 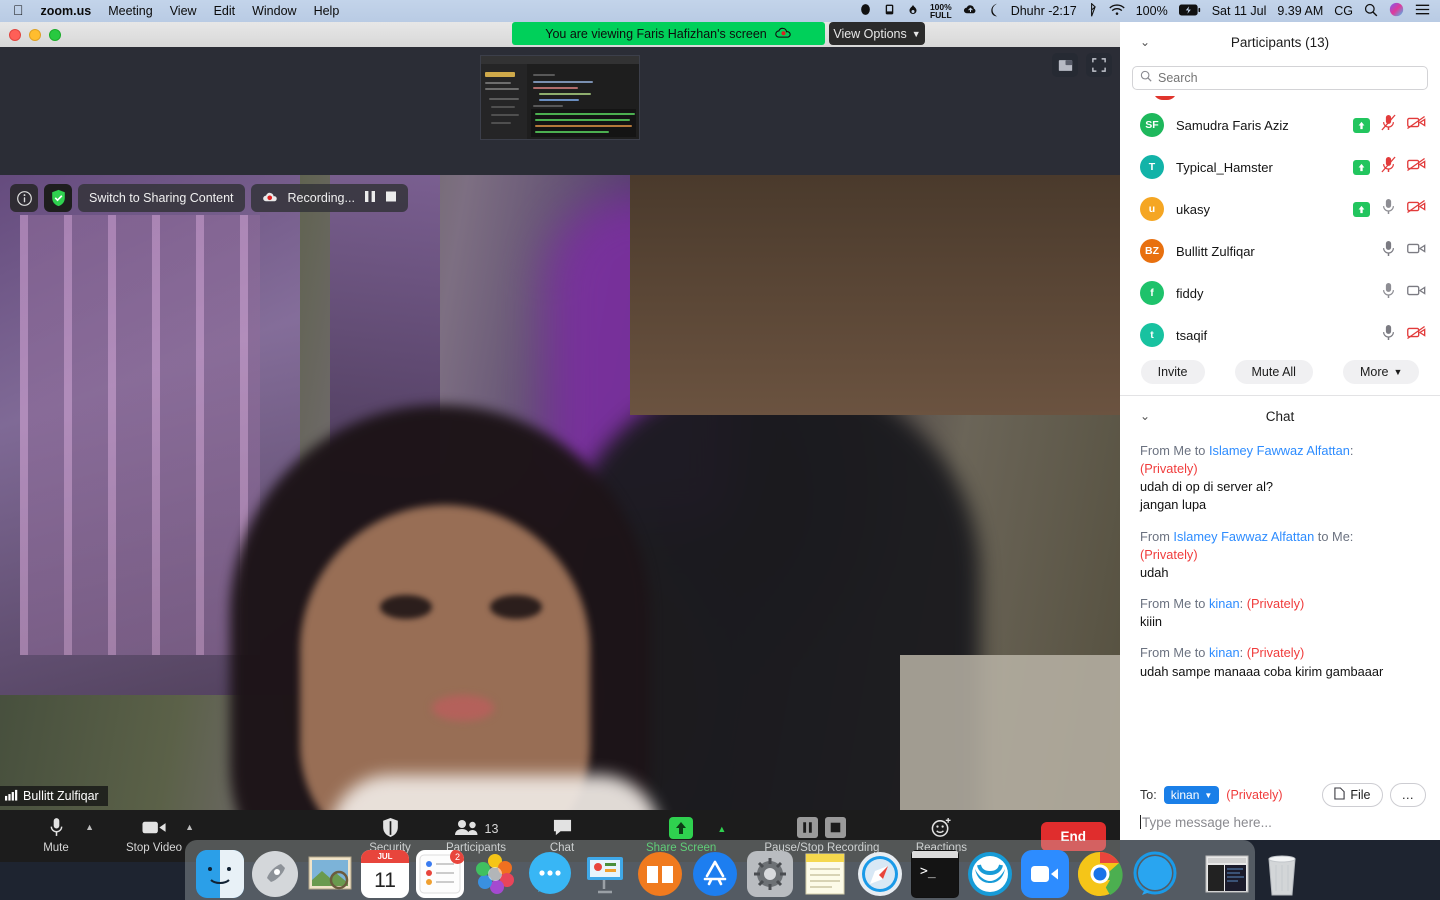 What do you see at coordinates (1371, 11) in the screenshot?
I see `spotlight-search-icon` at bounding box center [1371, 11].